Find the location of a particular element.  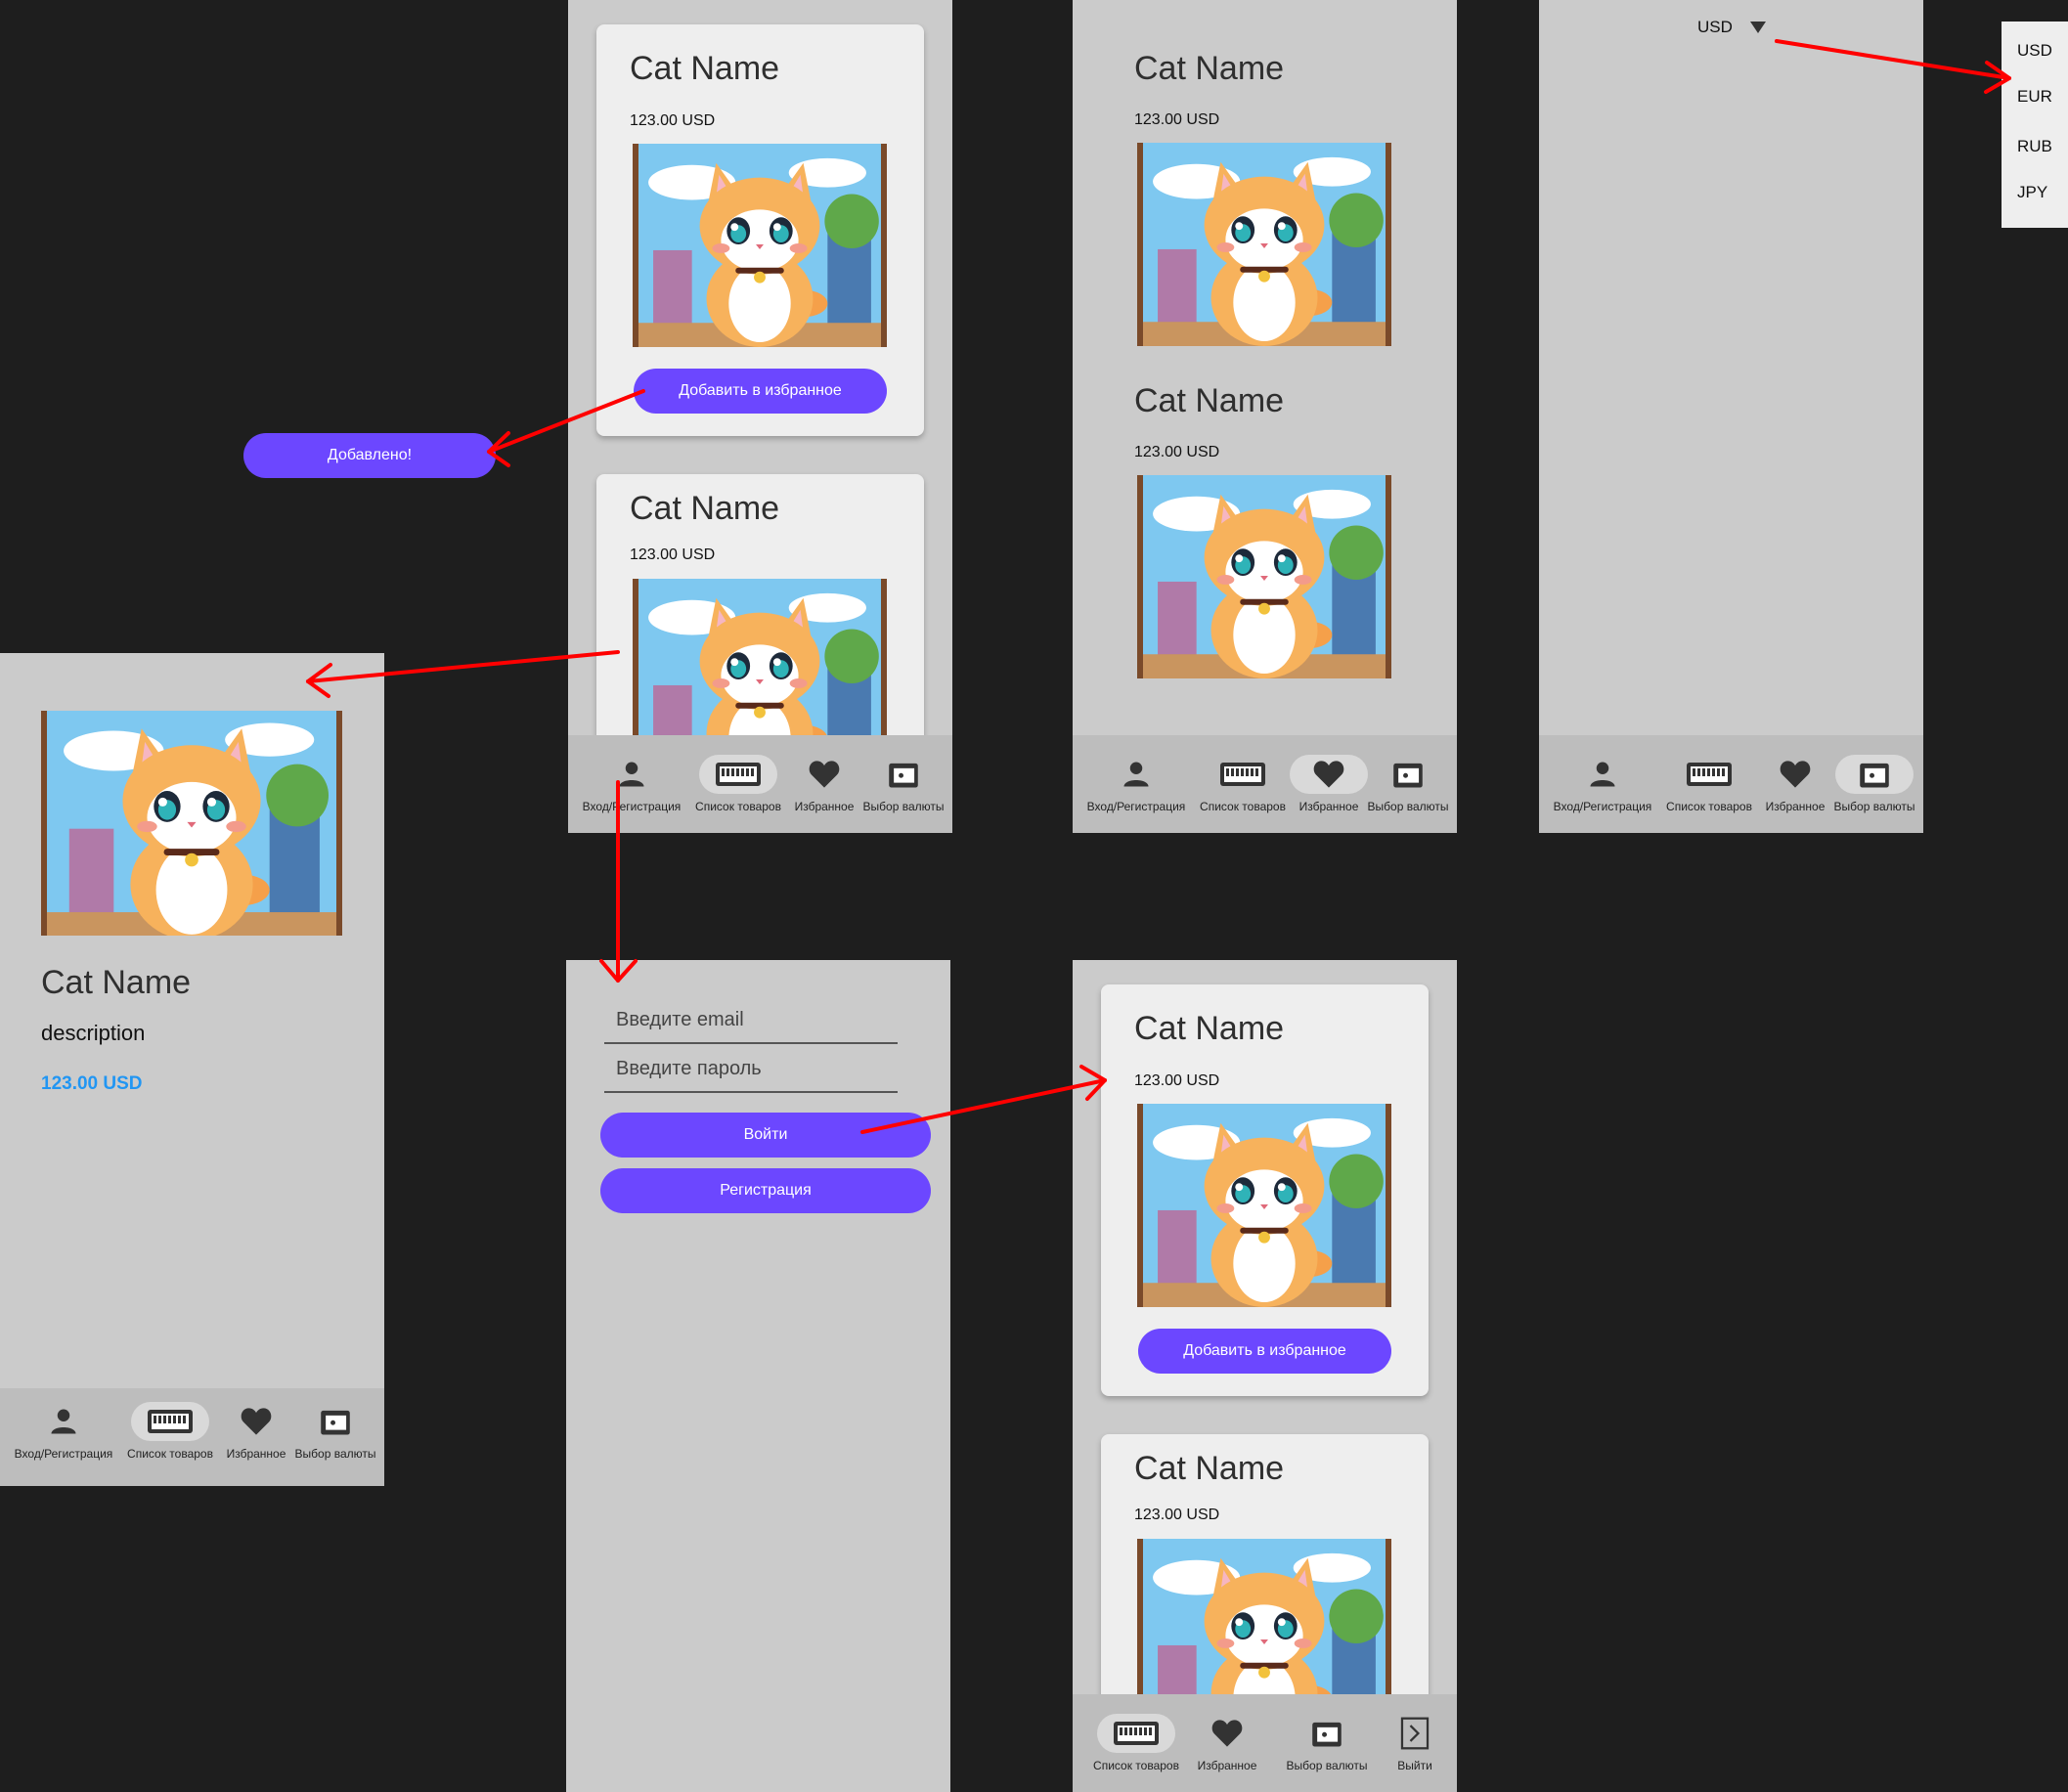

nav-label-logout: Выйти is located at coordinates (1414, 1765).